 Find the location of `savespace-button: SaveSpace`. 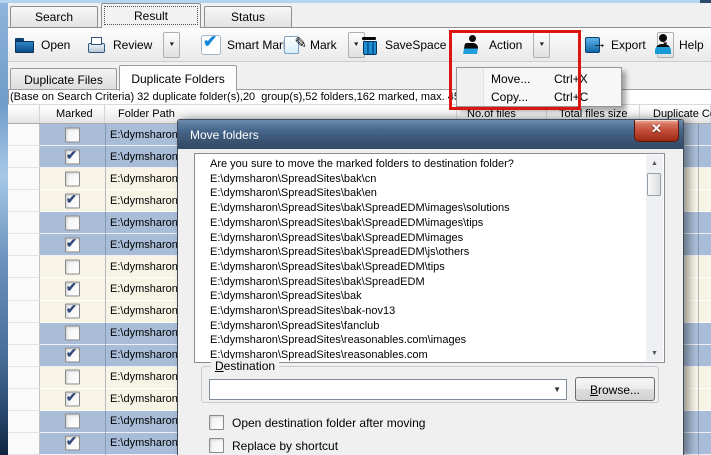

savespace-button: SaveSpace is located at coordinates (402, 44).